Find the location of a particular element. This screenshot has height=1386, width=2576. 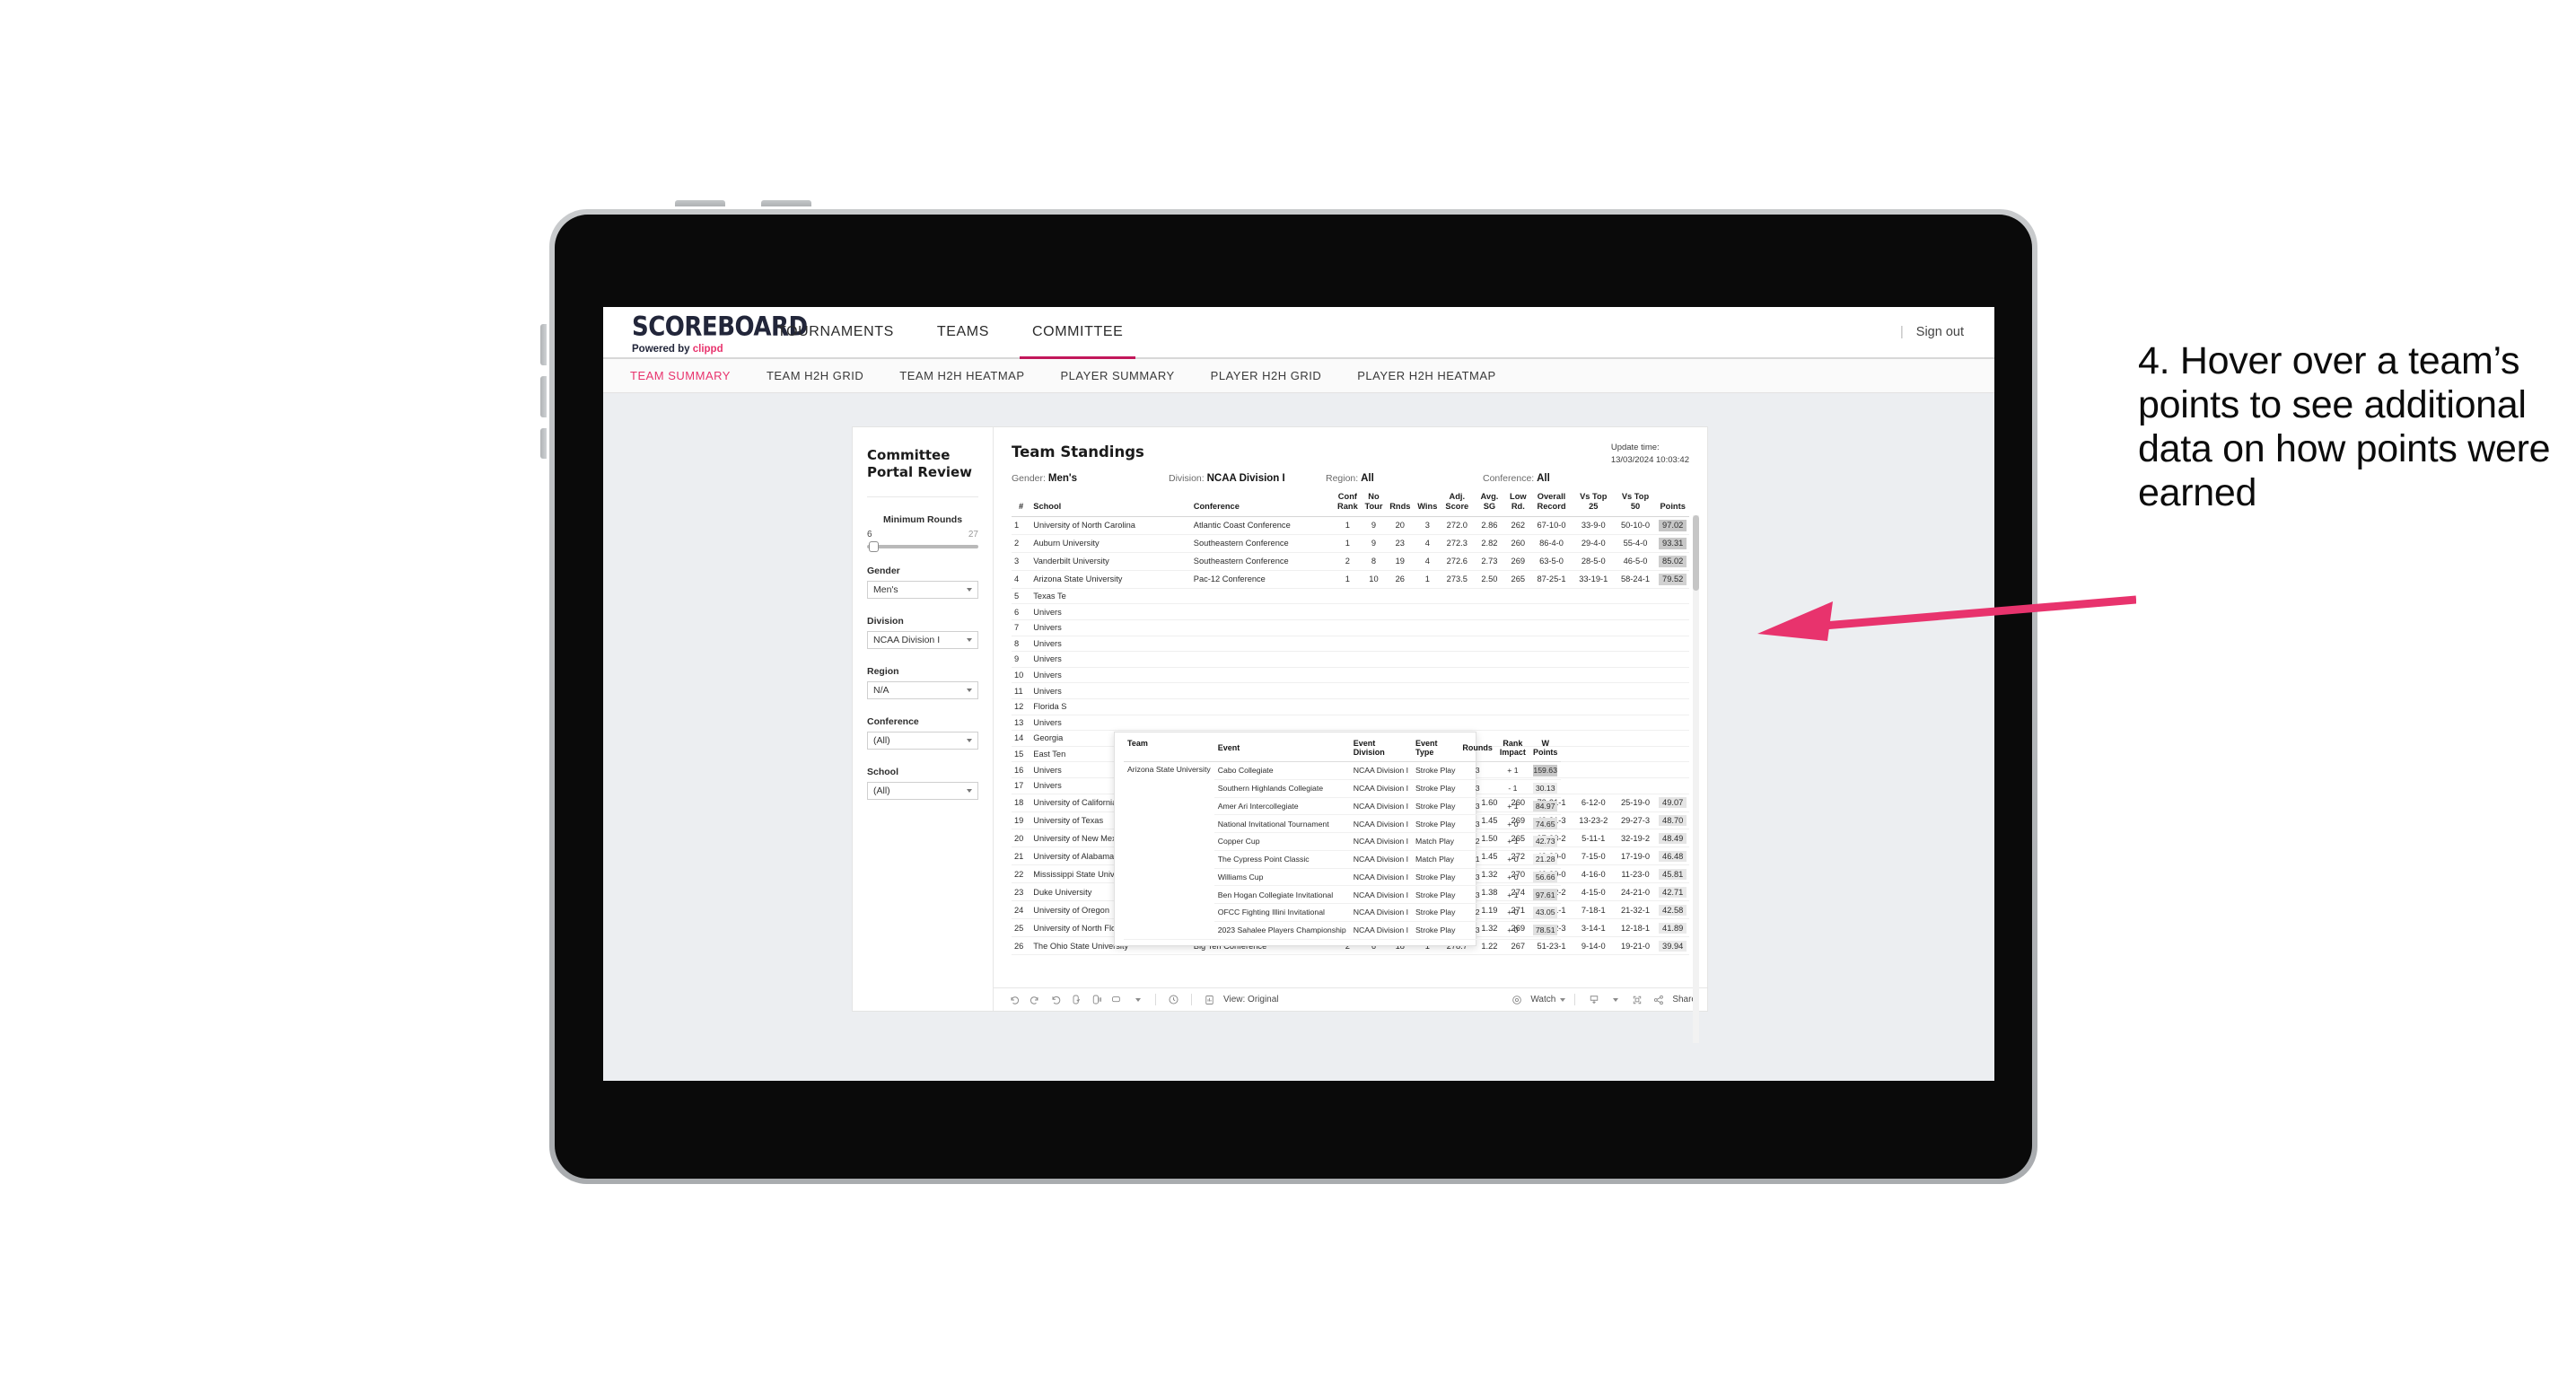

table-row: 10 Univers is located at coordinates (1350, 675).